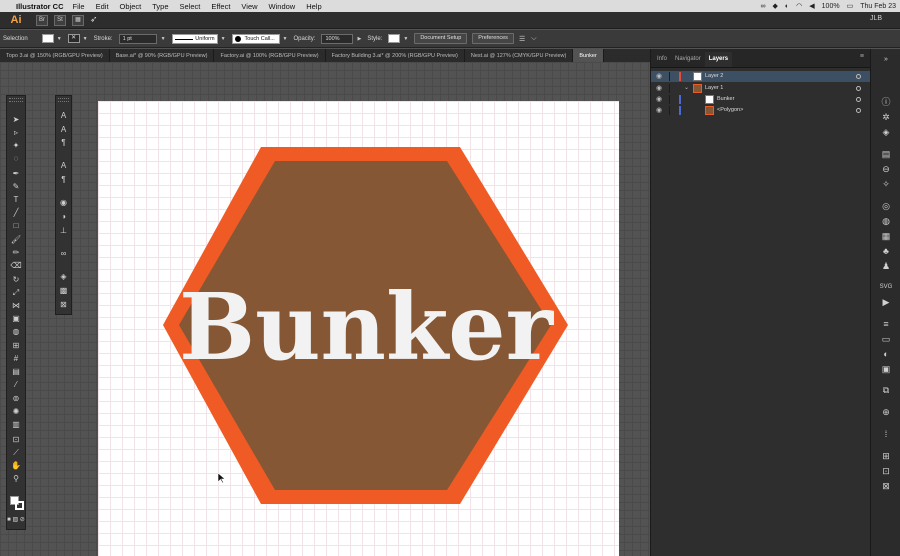  What do you see at coordinates (16, 466) in the screenshot?
I see `hand-tool-icon: ✋` at bounding box center [16, 466].